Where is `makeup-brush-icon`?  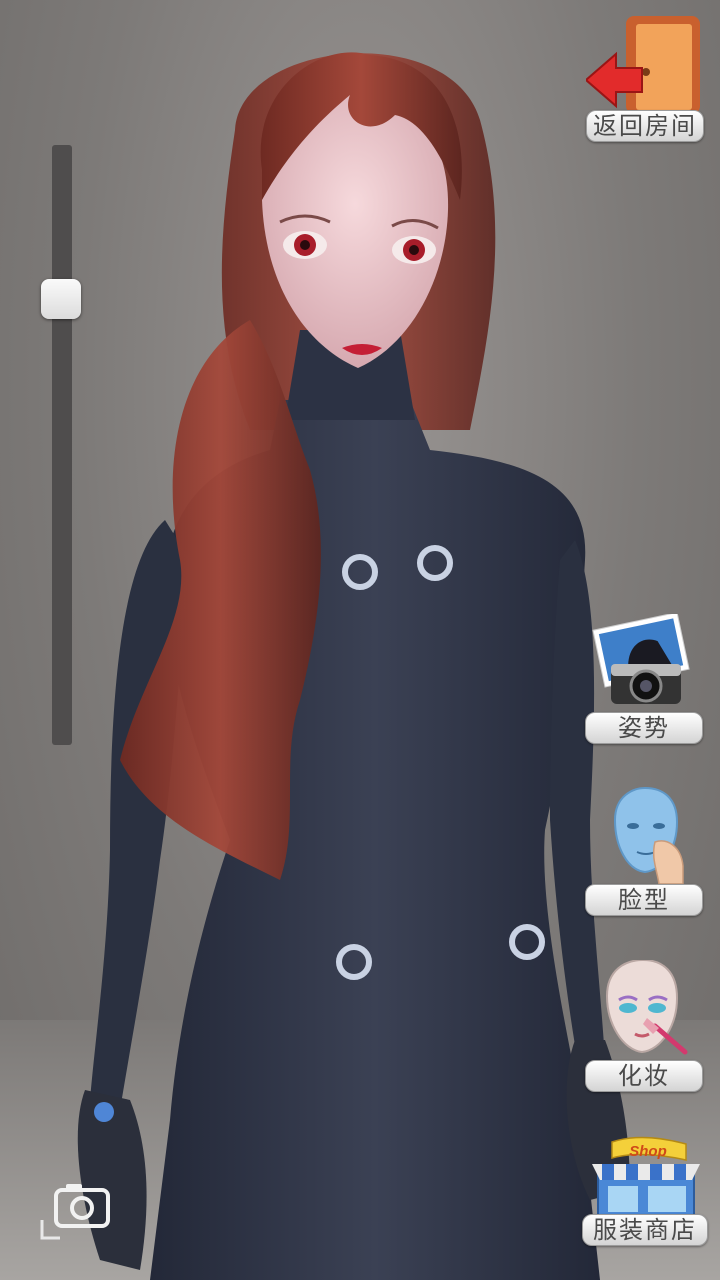 makeup-brush-icon is located at coordinates (646, 1007).